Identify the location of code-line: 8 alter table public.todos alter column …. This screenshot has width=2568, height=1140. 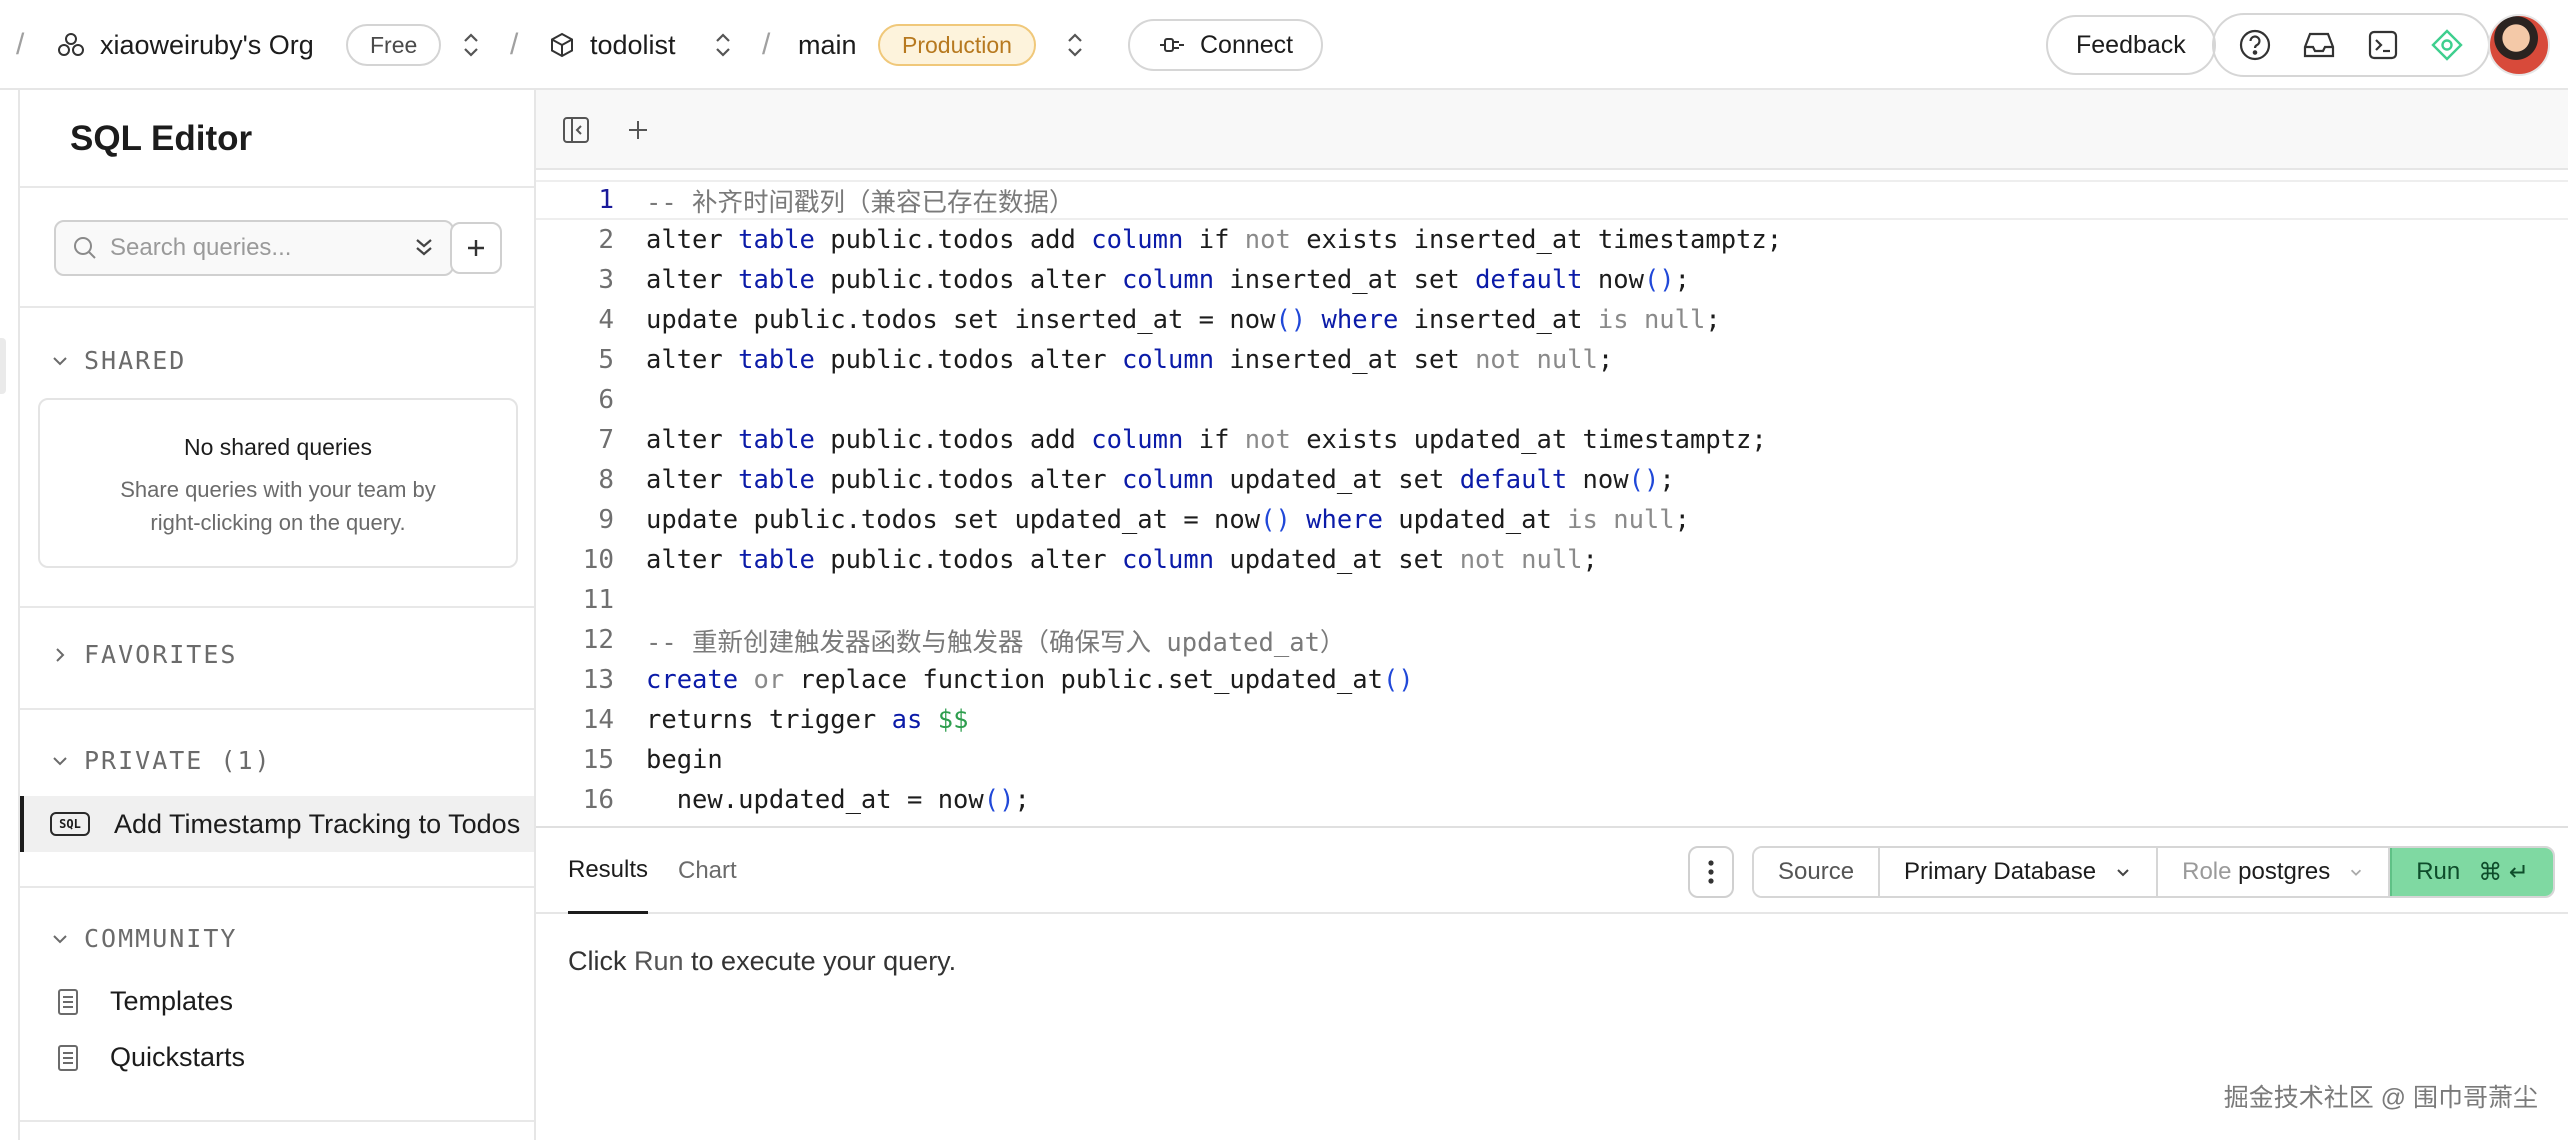
(1552, 480).